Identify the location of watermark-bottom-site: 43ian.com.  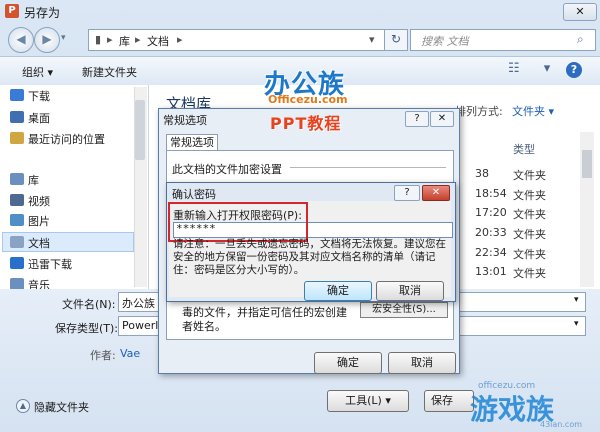
(561, 424).